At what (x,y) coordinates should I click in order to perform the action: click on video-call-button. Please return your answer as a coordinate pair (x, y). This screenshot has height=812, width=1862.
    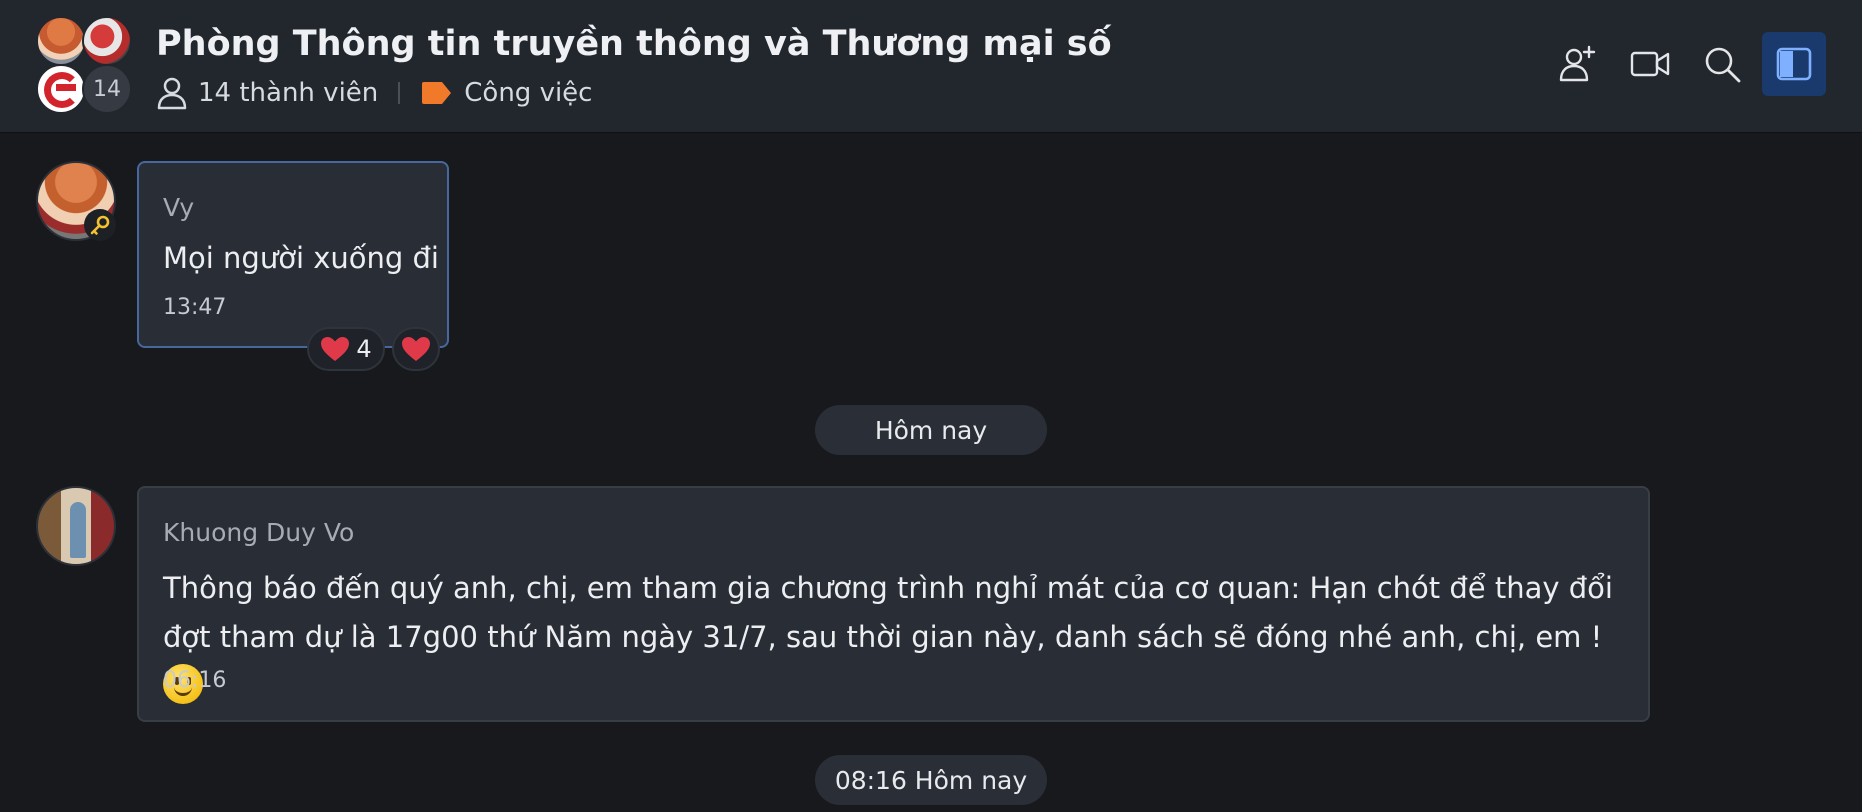
    Looking at the image, I should click on (1650, 64).